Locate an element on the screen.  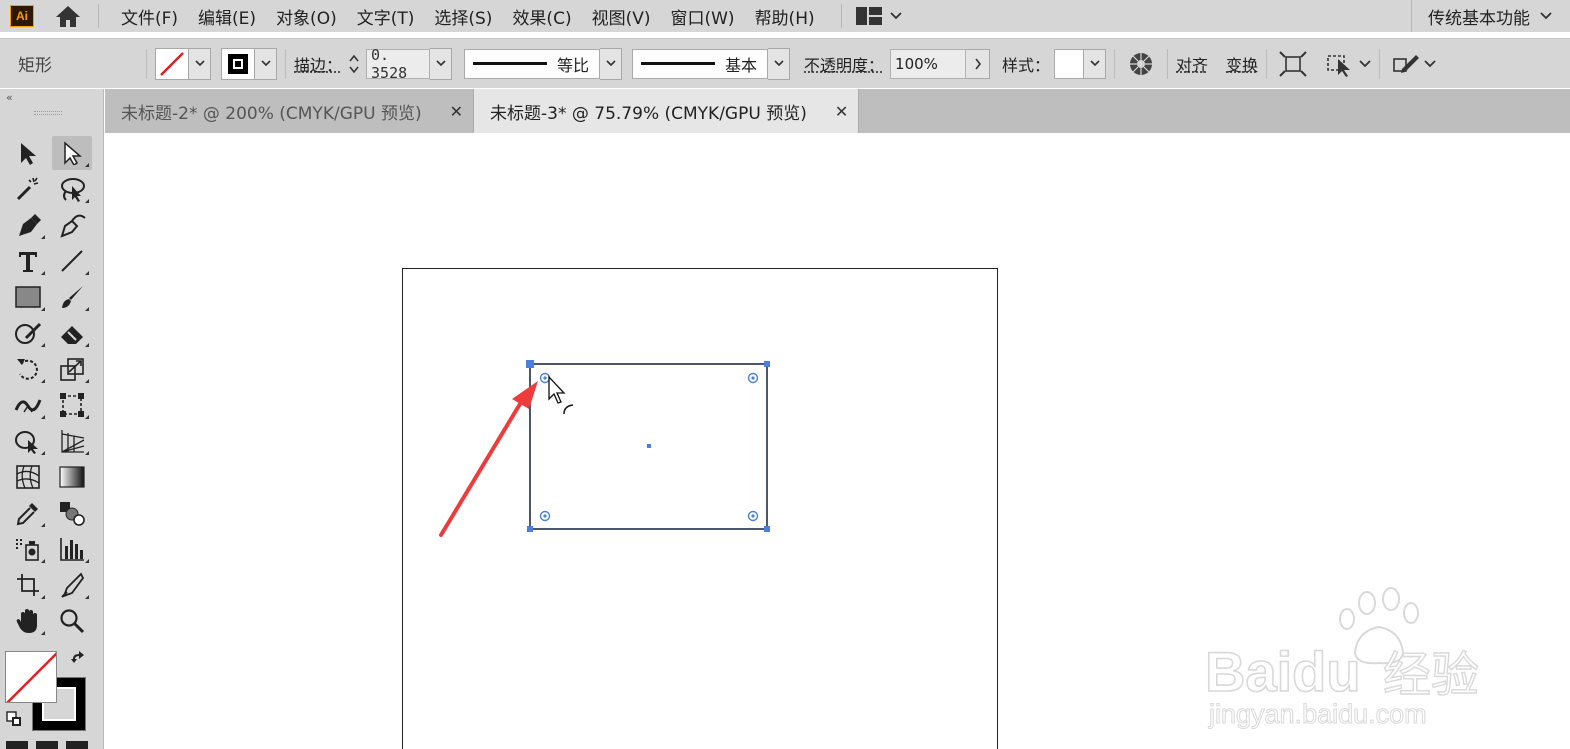
type-tool-icon is located at coordinates (28, 261).